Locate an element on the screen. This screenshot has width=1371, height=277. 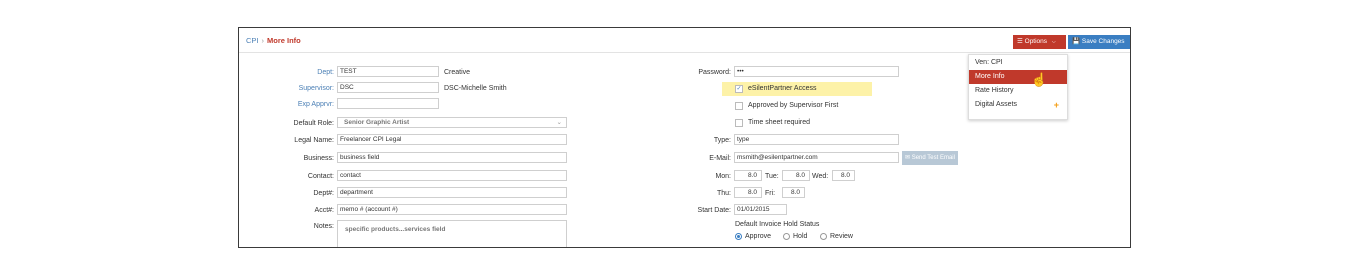
fri-label: Fri: is located at coordinates (770, 193).